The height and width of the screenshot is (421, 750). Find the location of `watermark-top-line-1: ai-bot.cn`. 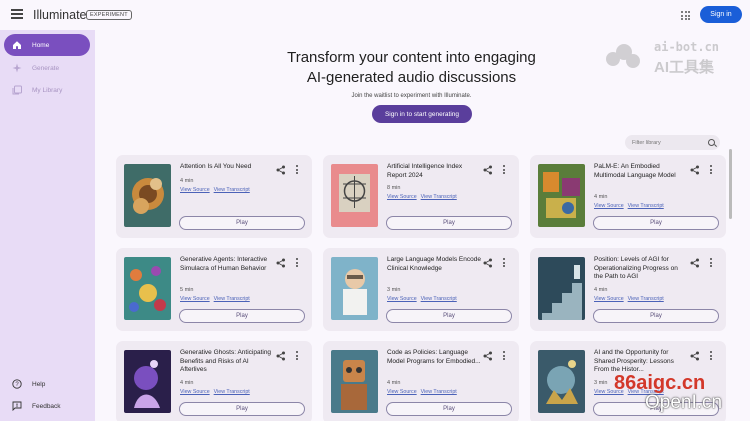

watermark-top-line-1: ai-bot.cn is located at coordinates (687, 47).